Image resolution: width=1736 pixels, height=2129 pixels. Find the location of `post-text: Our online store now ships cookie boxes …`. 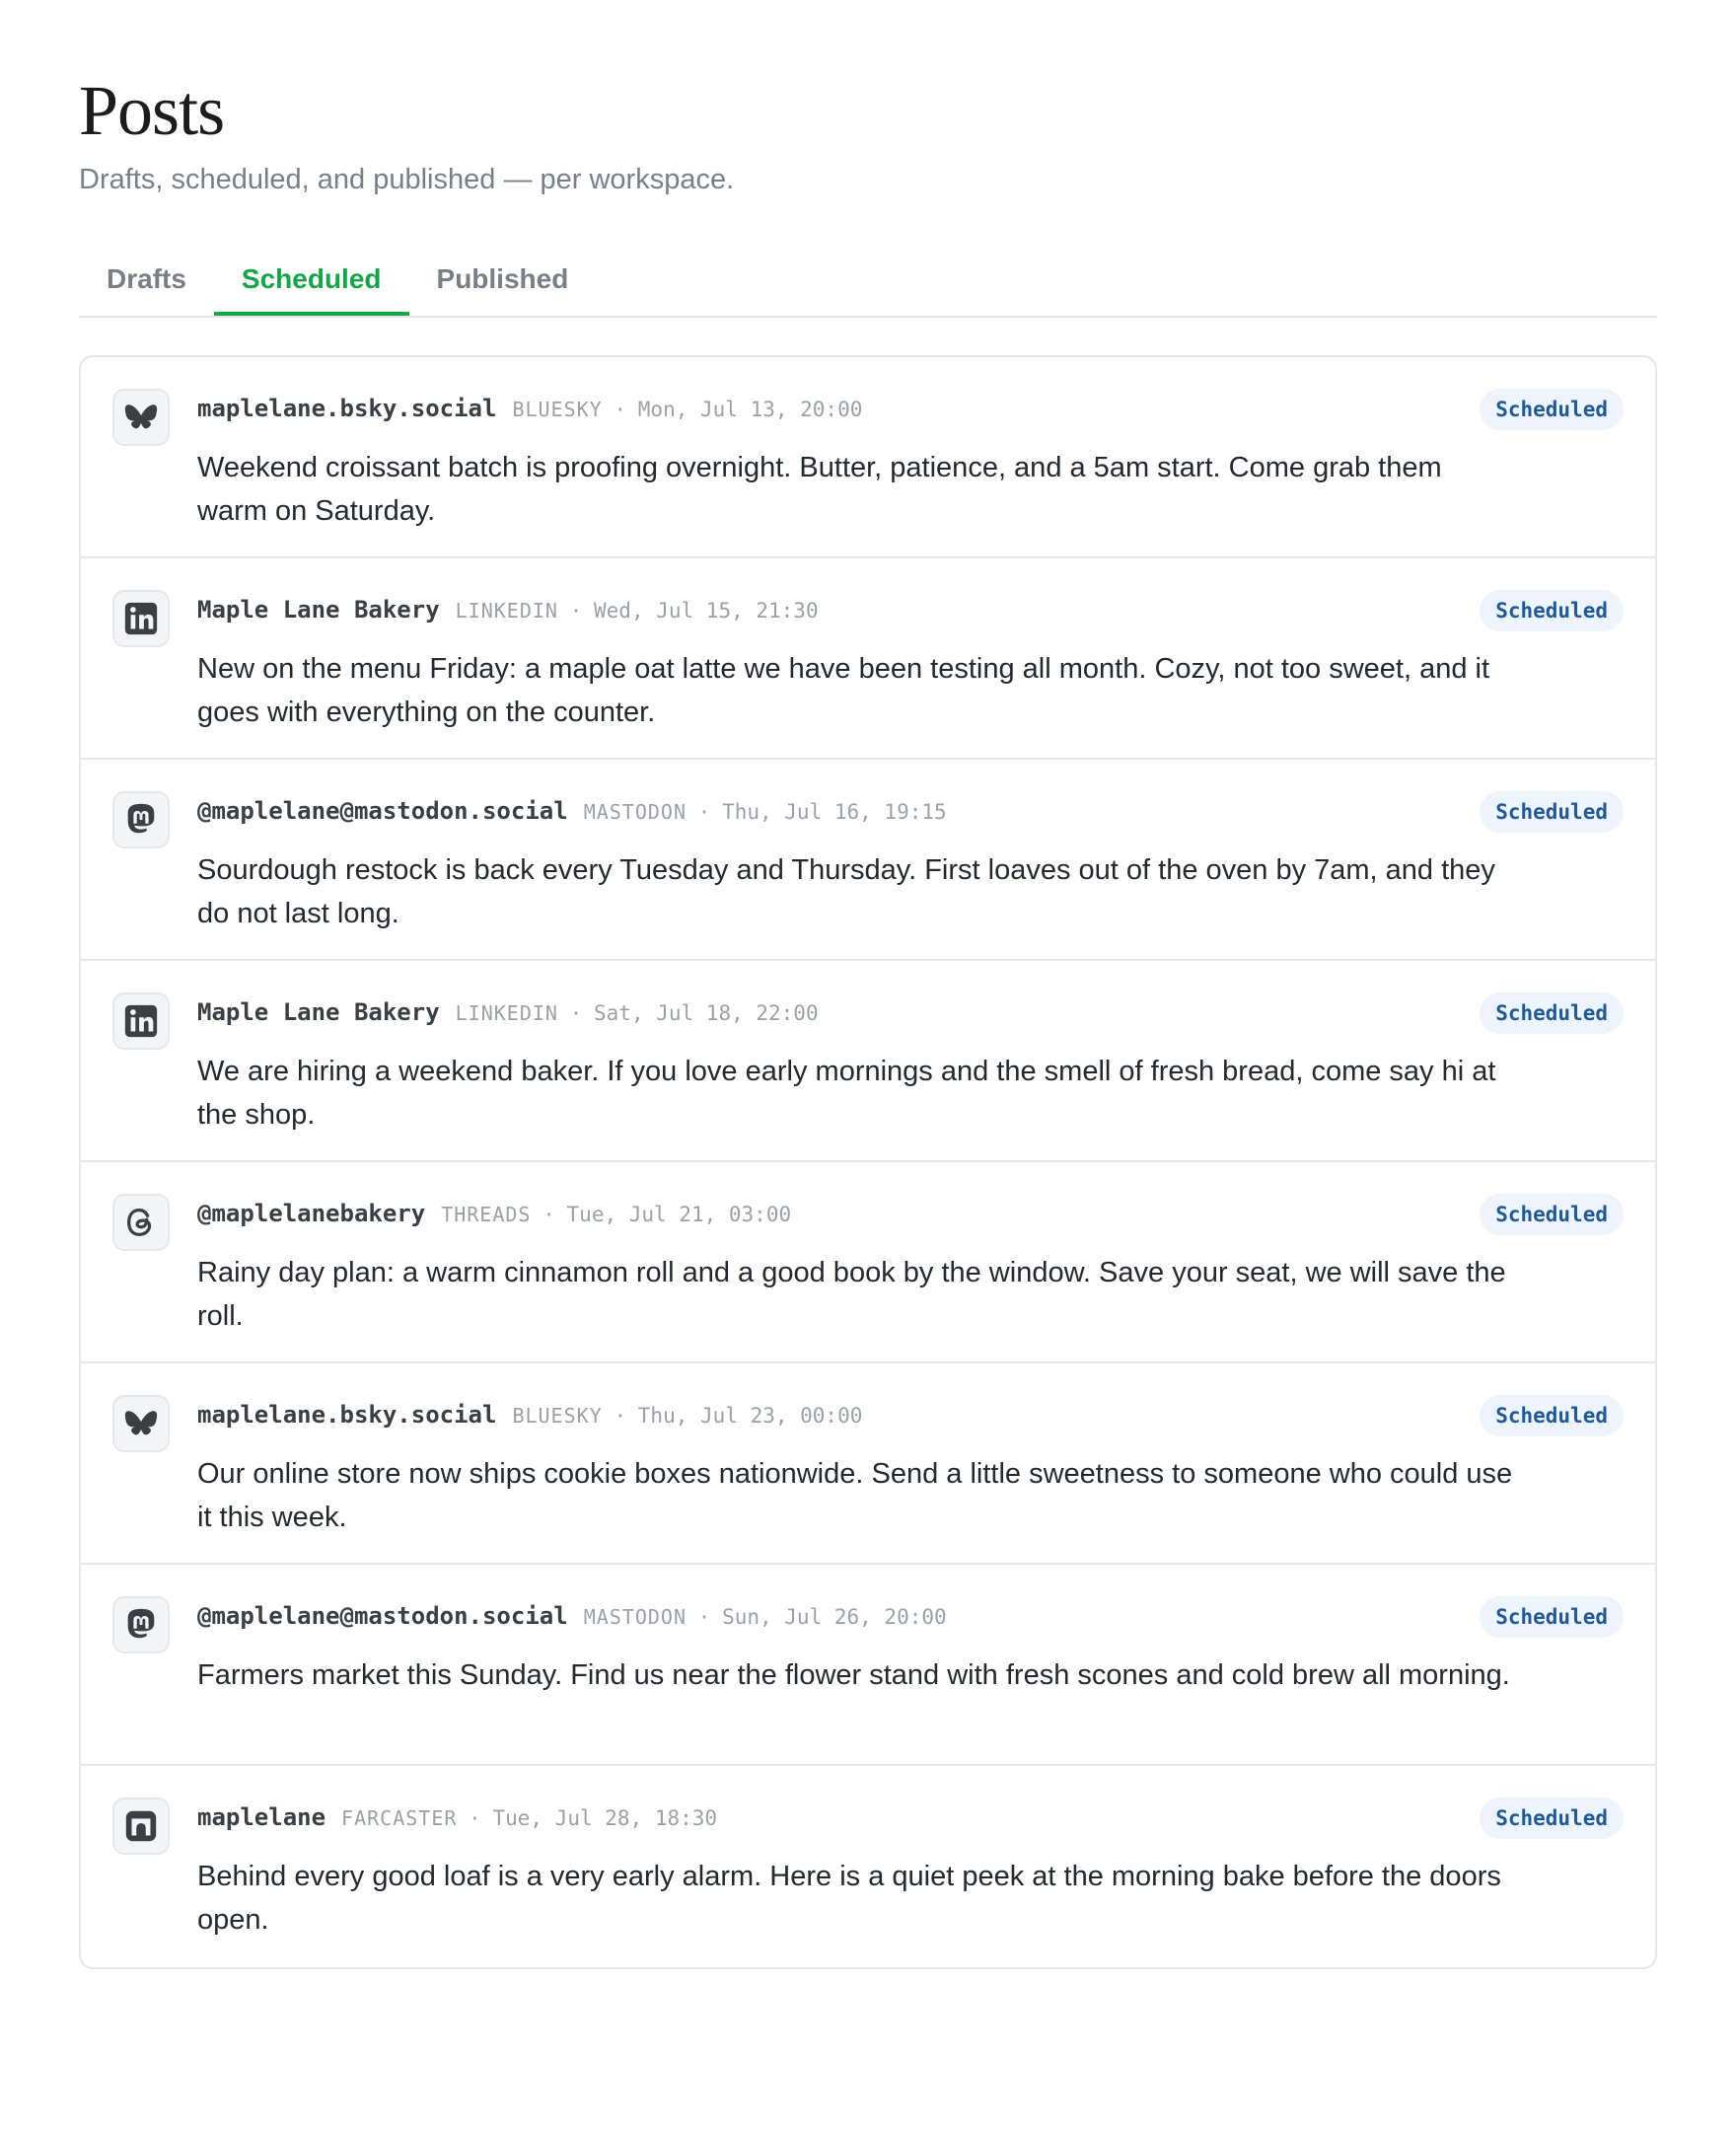

post-text: Our online store now ships cookie boxes … is located at coordinates (855, 1495).